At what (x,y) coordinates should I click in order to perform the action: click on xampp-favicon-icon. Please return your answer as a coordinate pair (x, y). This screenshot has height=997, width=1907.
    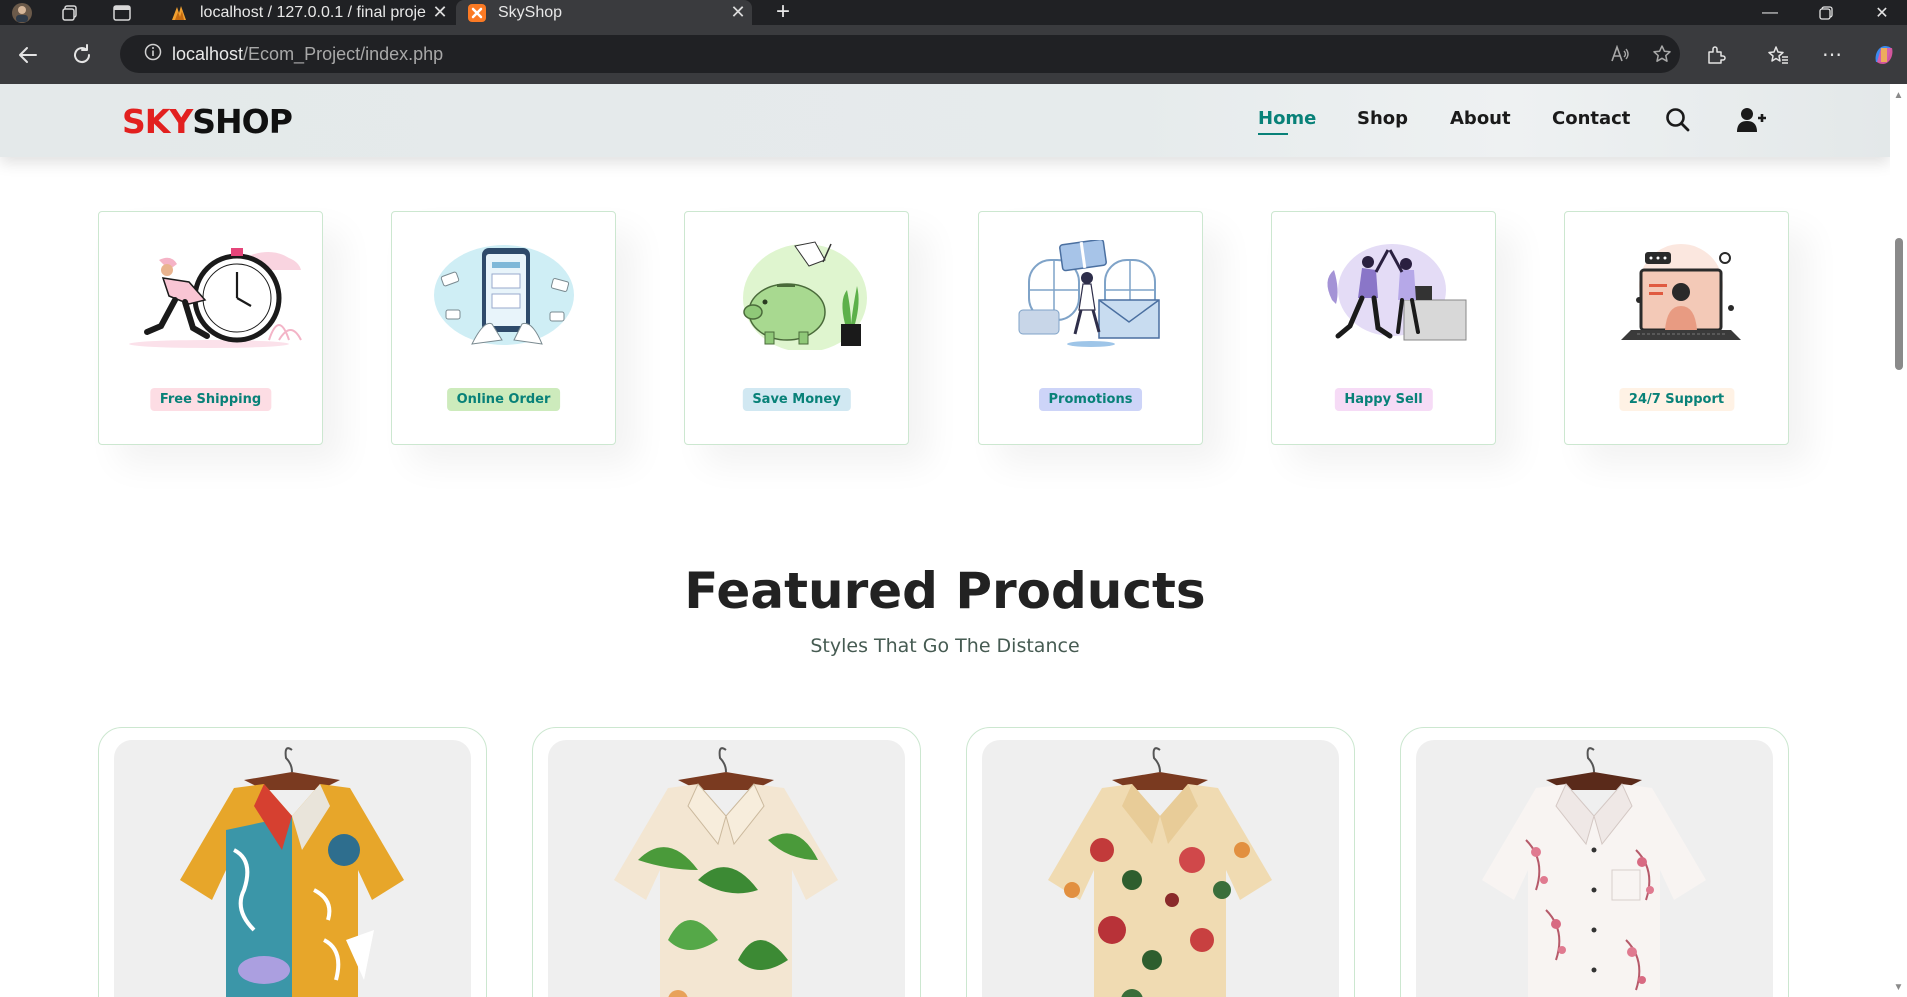
    Looking at the image, I should click on (477, 12).